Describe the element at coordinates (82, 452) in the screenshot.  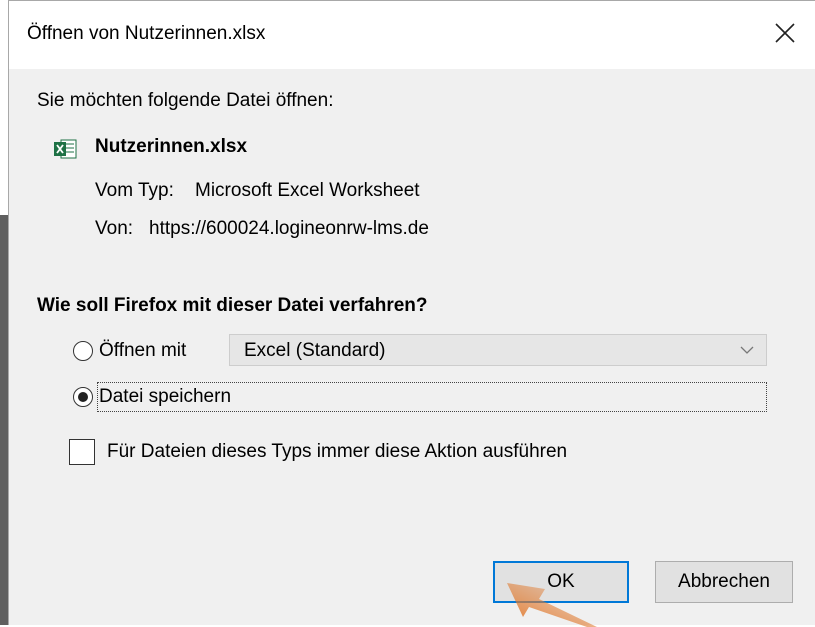
I see `remember-action-checkbox` at that location.